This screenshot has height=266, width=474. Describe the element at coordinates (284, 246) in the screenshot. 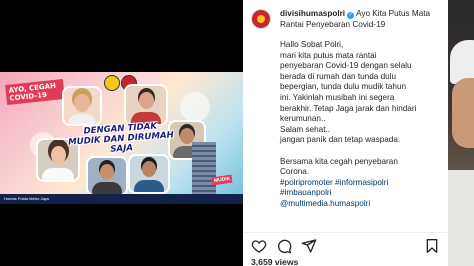

I see `comment-icon` at that location.